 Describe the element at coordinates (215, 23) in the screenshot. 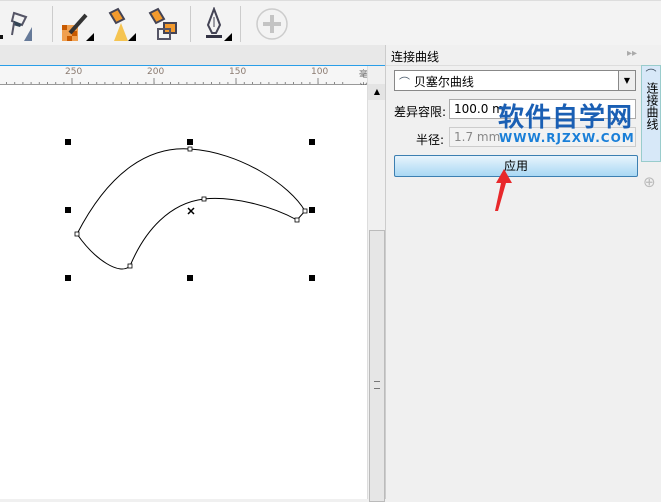

I see `pen-tool-icon` at that location.